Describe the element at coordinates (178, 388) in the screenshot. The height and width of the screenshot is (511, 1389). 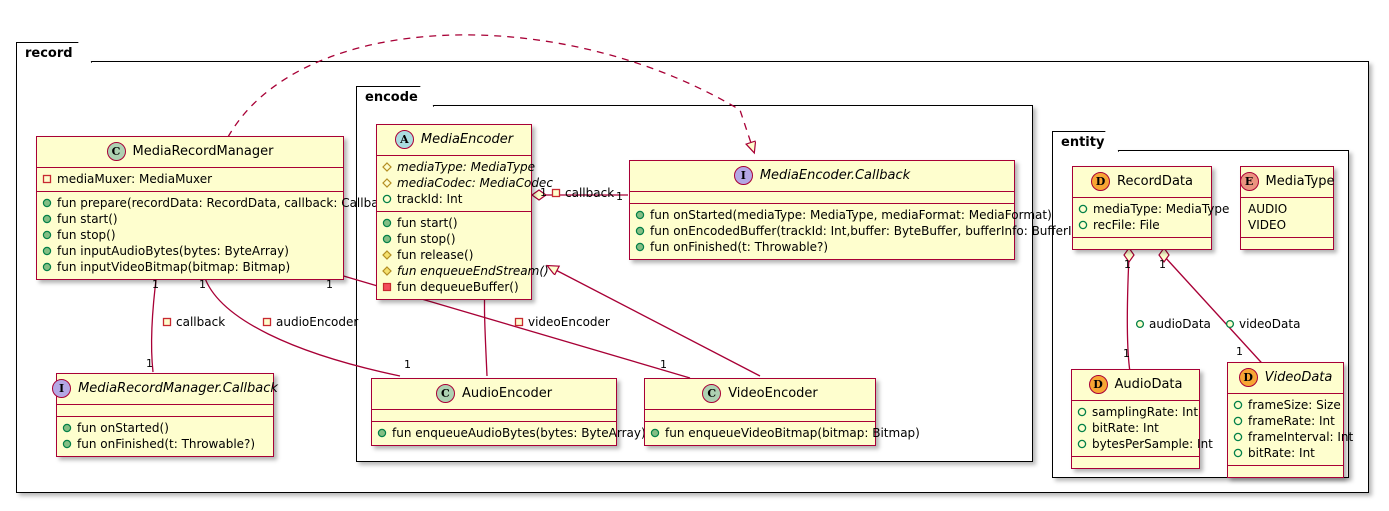
I see `class-title: MediaRecordManager.Callback` at that location.